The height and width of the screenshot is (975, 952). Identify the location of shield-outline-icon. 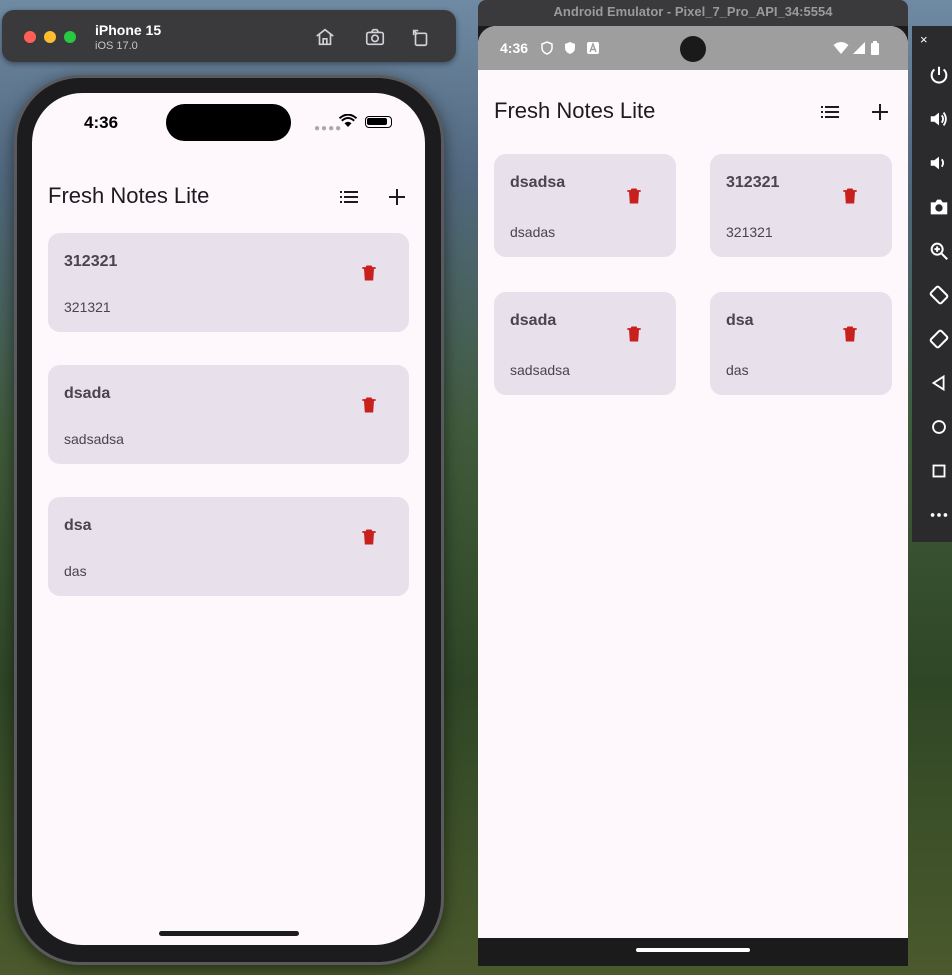
(547, 48).